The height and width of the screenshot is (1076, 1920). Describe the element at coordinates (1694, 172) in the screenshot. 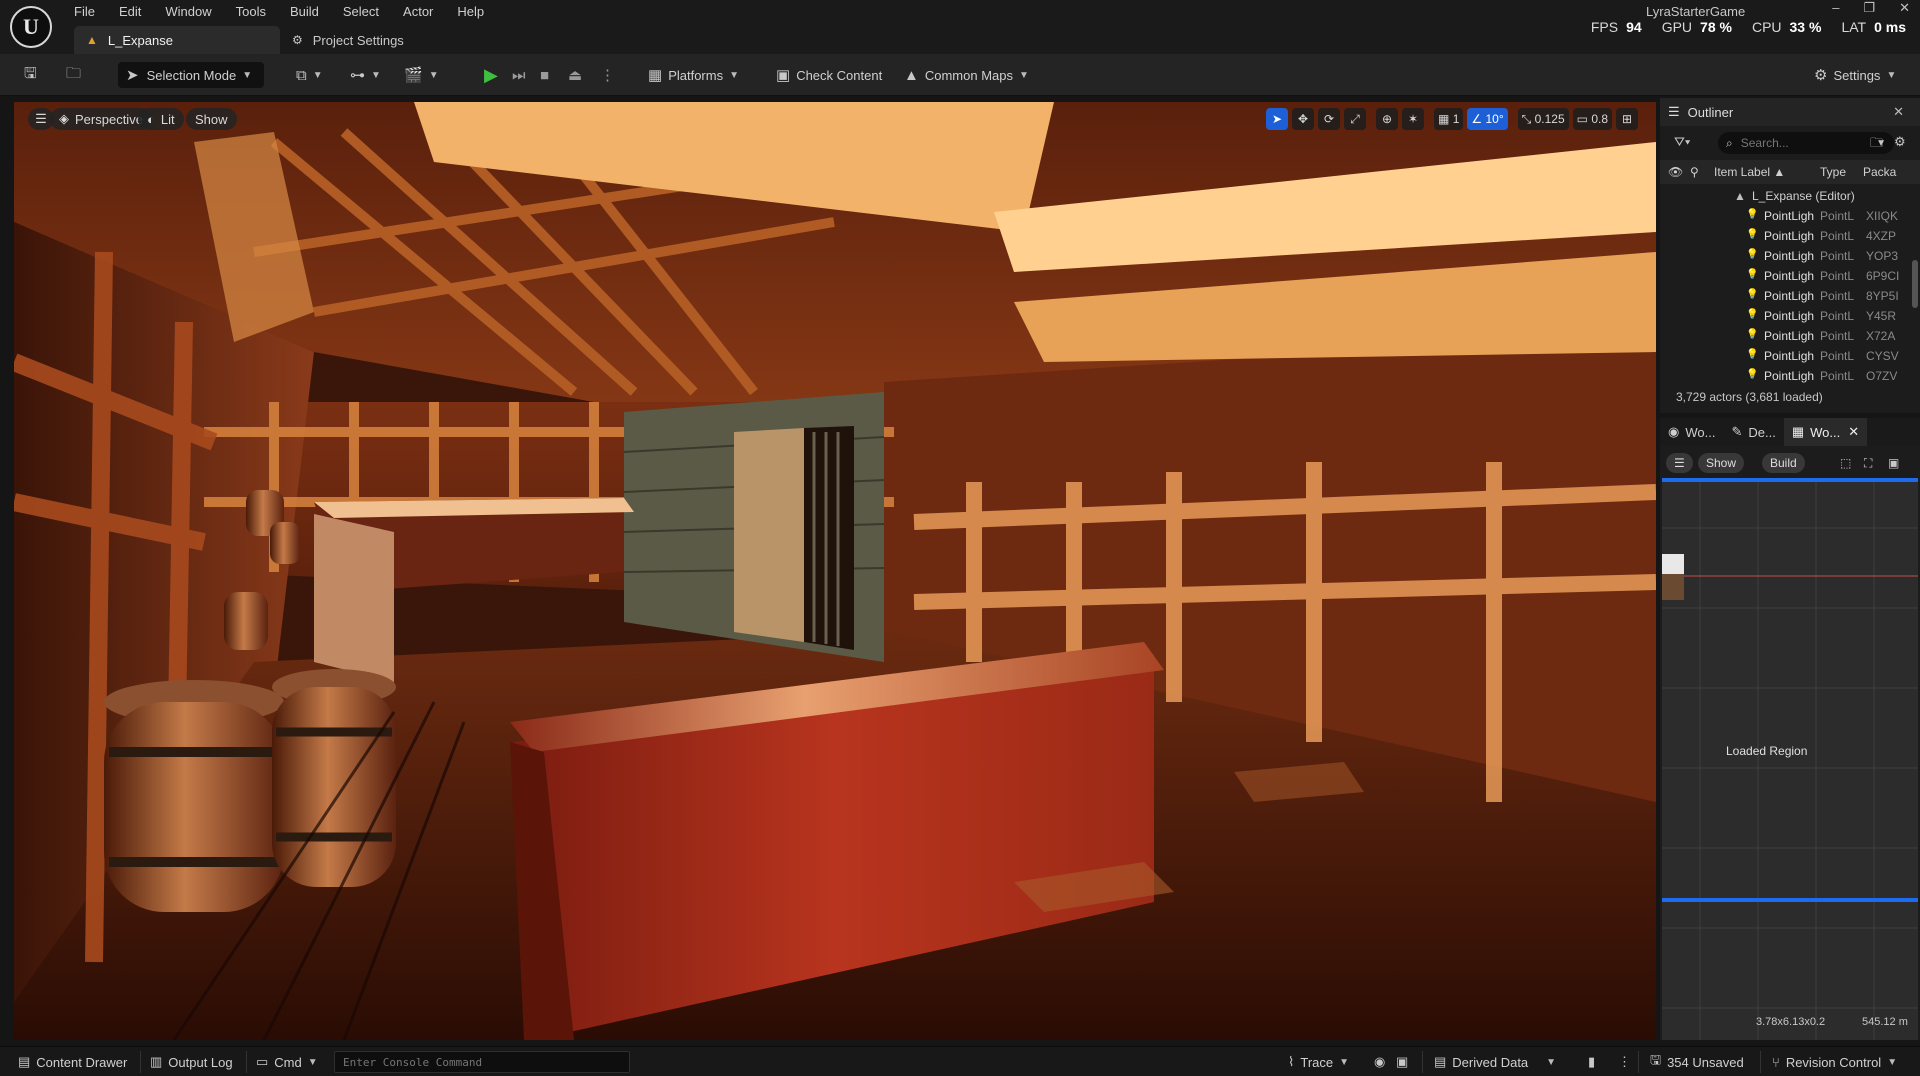

I see `pin-icon: ⚲` at that location.